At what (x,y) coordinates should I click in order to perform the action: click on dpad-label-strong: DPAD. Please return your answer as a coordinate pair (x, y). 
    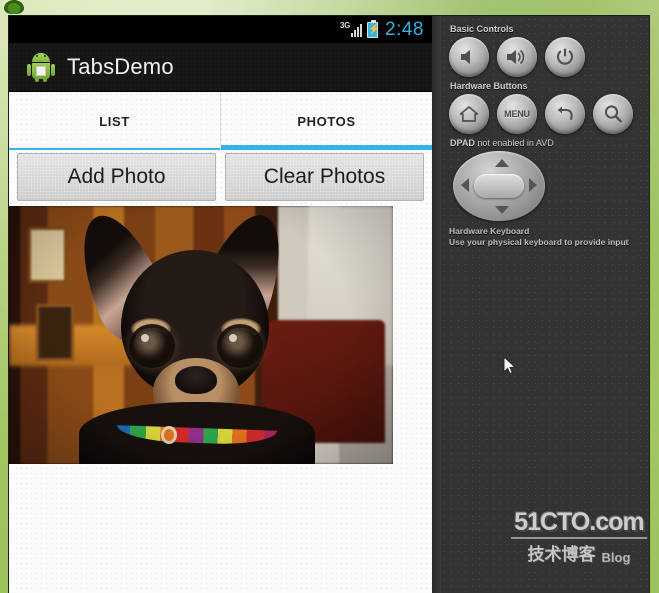
    Looking at the image, I should click on (462, 143).